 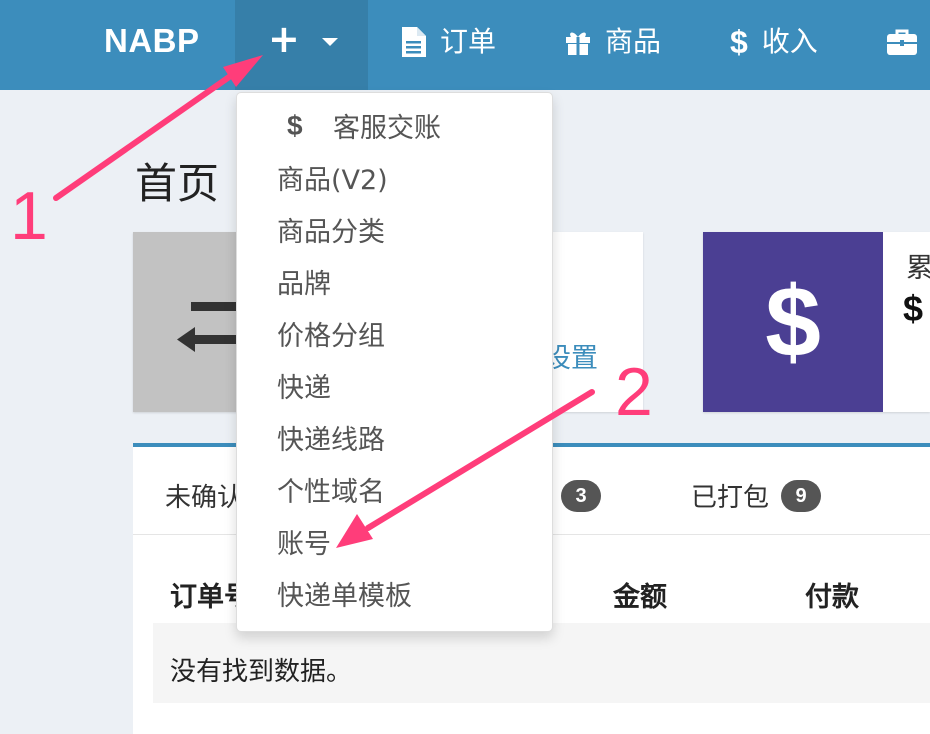 What do you see at coordinates (152, 41) in the screenshot?
I see `brand-logo: NABP` at bounding box center [152, 41].